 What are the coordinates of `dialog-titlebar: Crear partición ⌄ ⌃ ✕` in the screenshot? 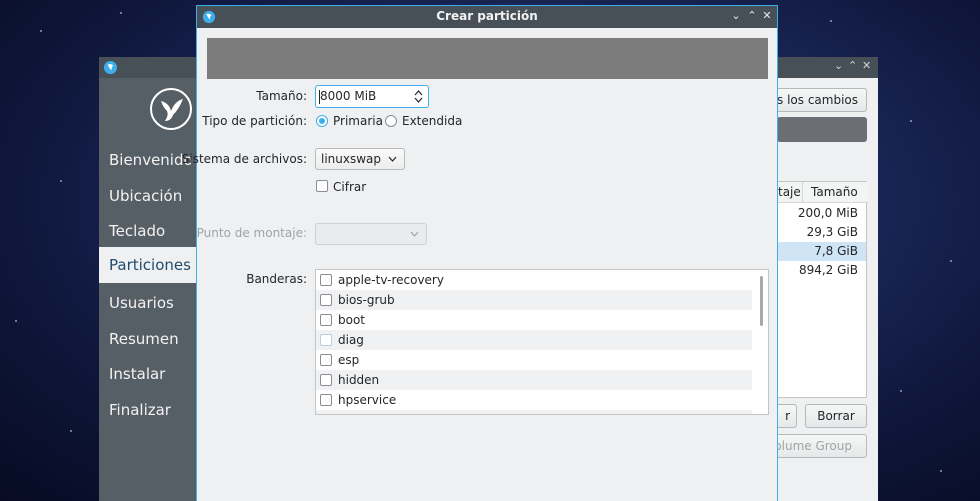 It's located at (487, 17).